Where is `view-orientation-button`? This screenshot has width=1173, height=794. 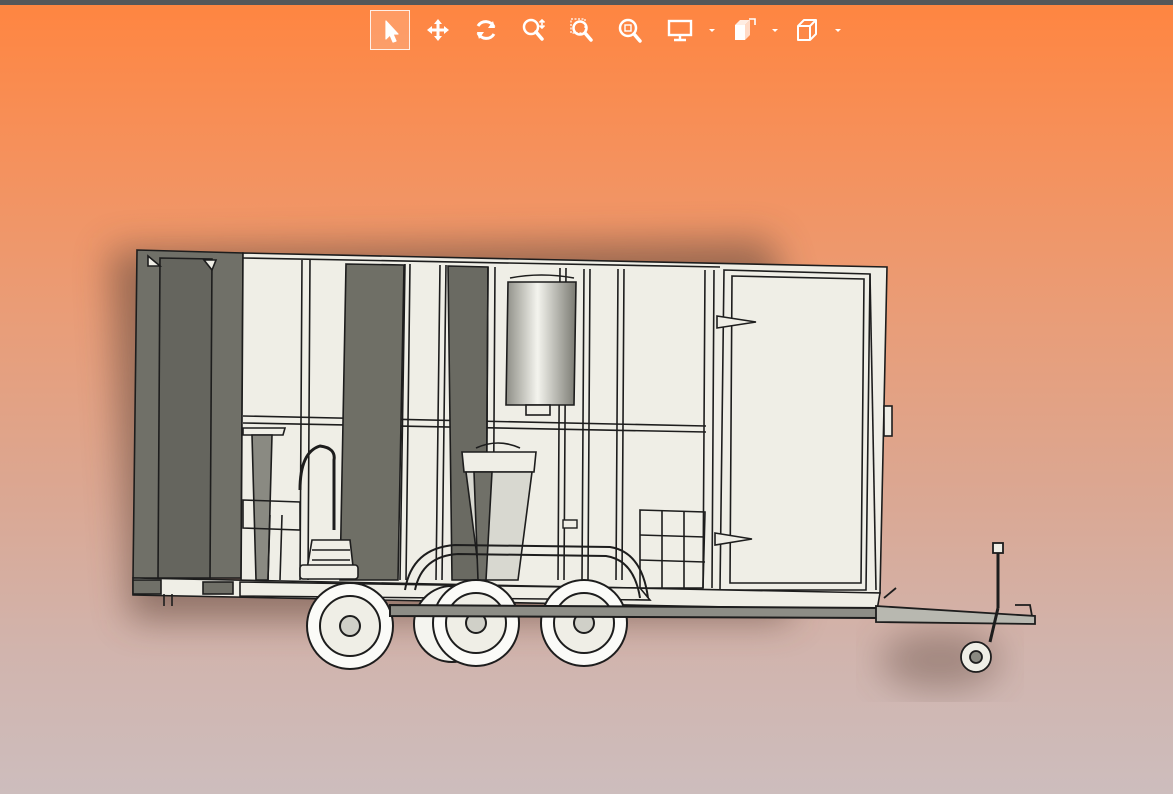
view-orientation-button is located at coordinates (744, 30).